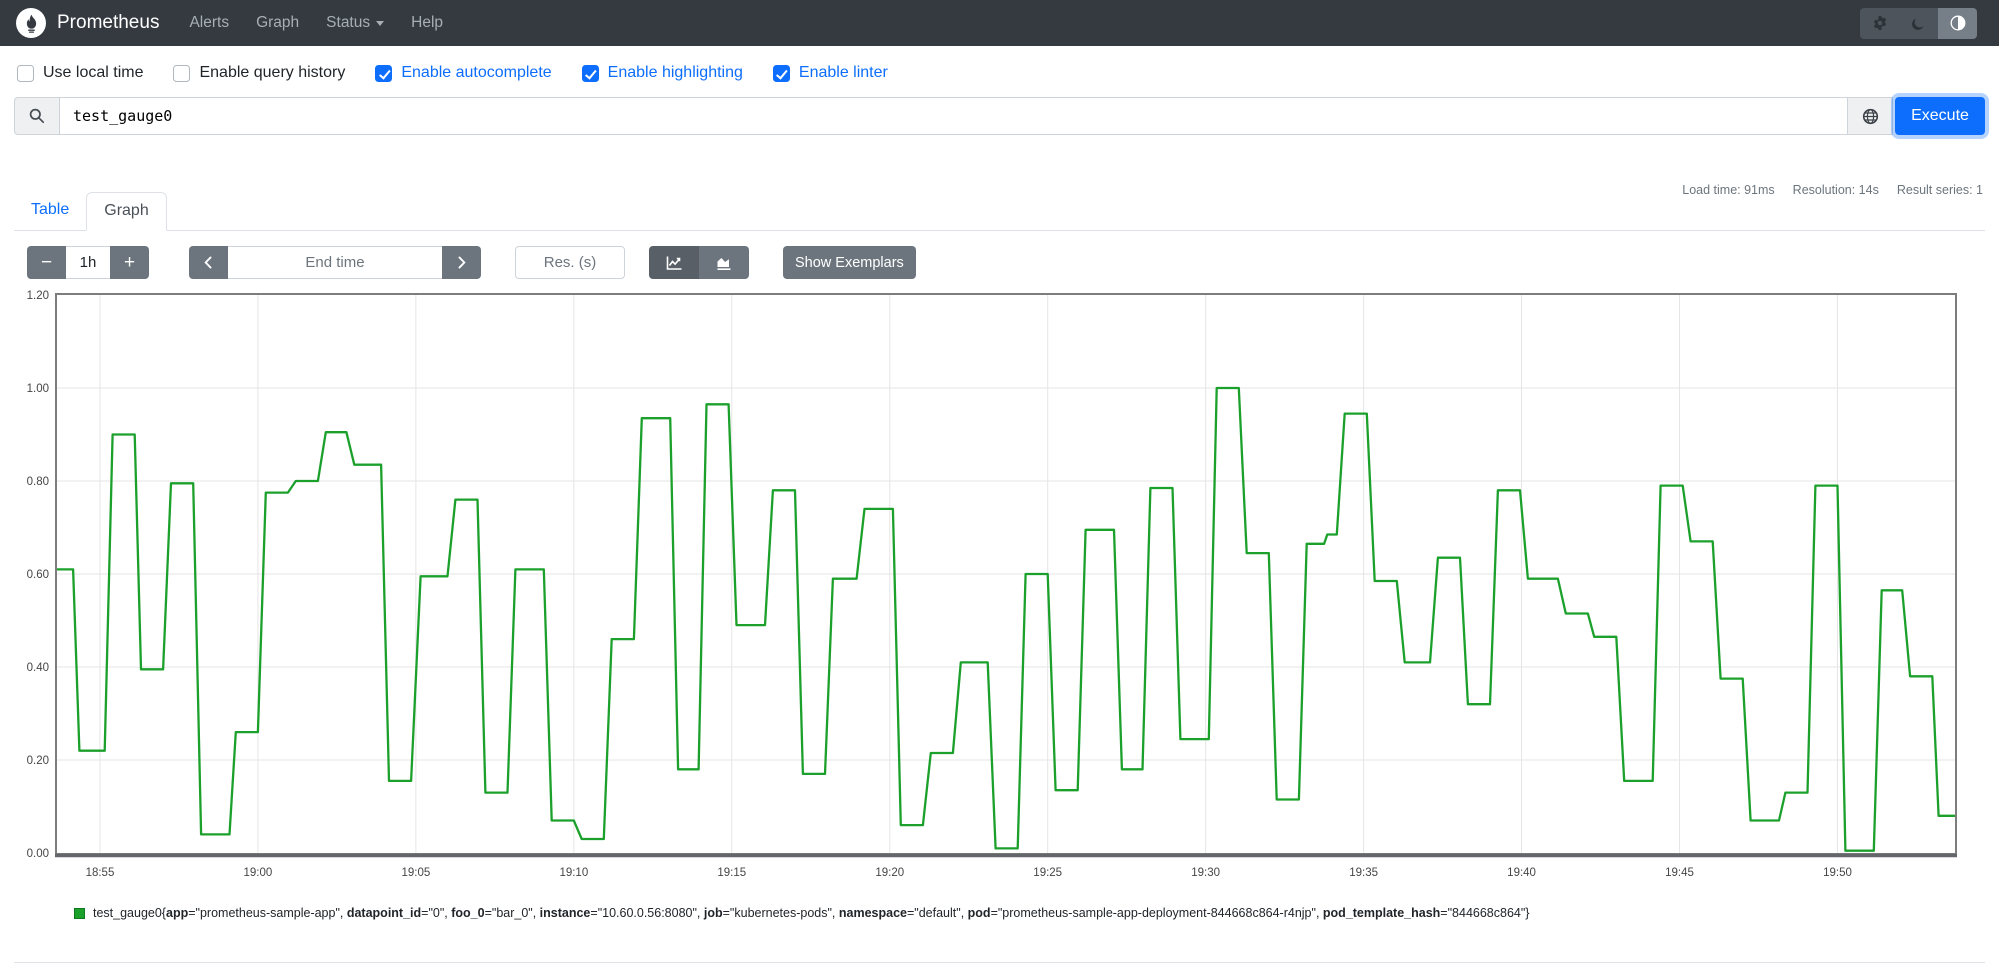 Image resolution: width=1999 pixels, height=980 pixels. I want to click on nav-link-graph: Graph, so click(277, 23).